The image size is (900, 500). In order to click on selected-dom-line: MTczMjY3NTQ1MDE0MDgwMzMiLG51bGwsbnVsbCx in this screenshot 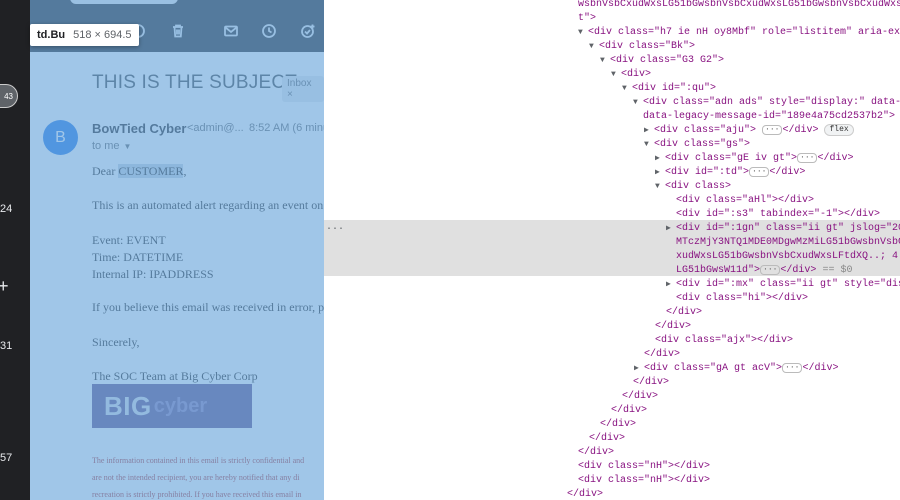, I will do `click(788, 243)`.